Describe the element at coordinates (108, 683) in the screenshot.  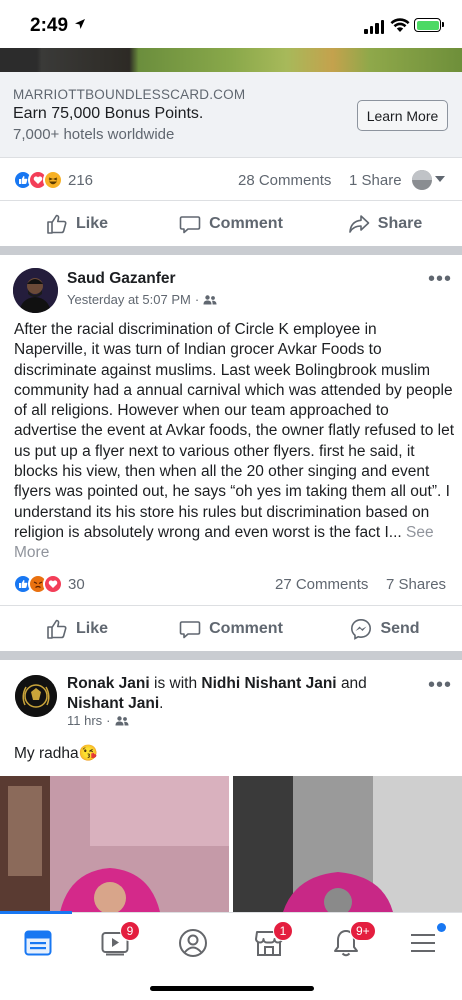
I see `post-author: Ronak Jani` at that location.